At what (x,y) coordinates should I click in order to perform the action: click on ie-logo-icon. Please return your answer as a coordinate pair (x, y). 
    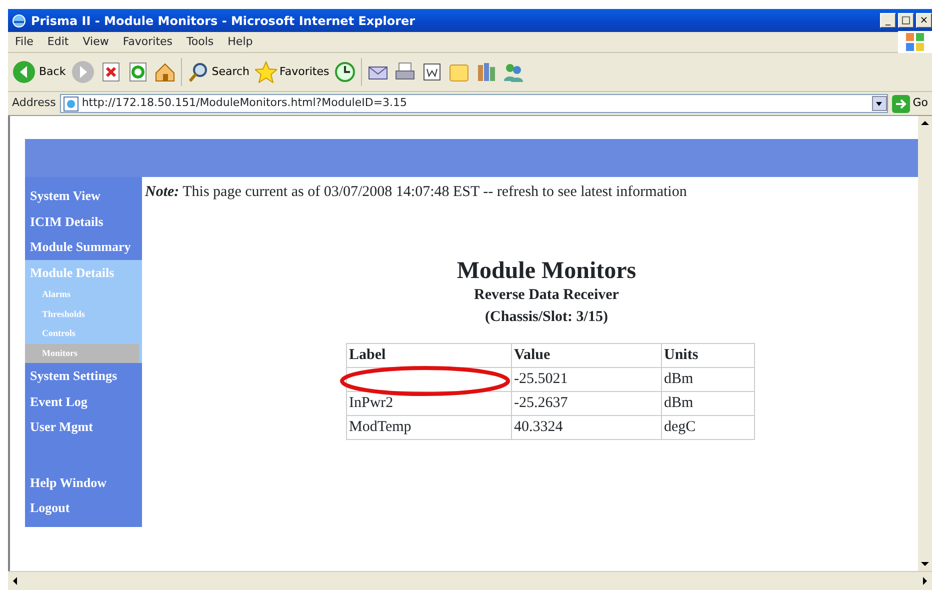
    Looking at the image, I should click on (19, 20).